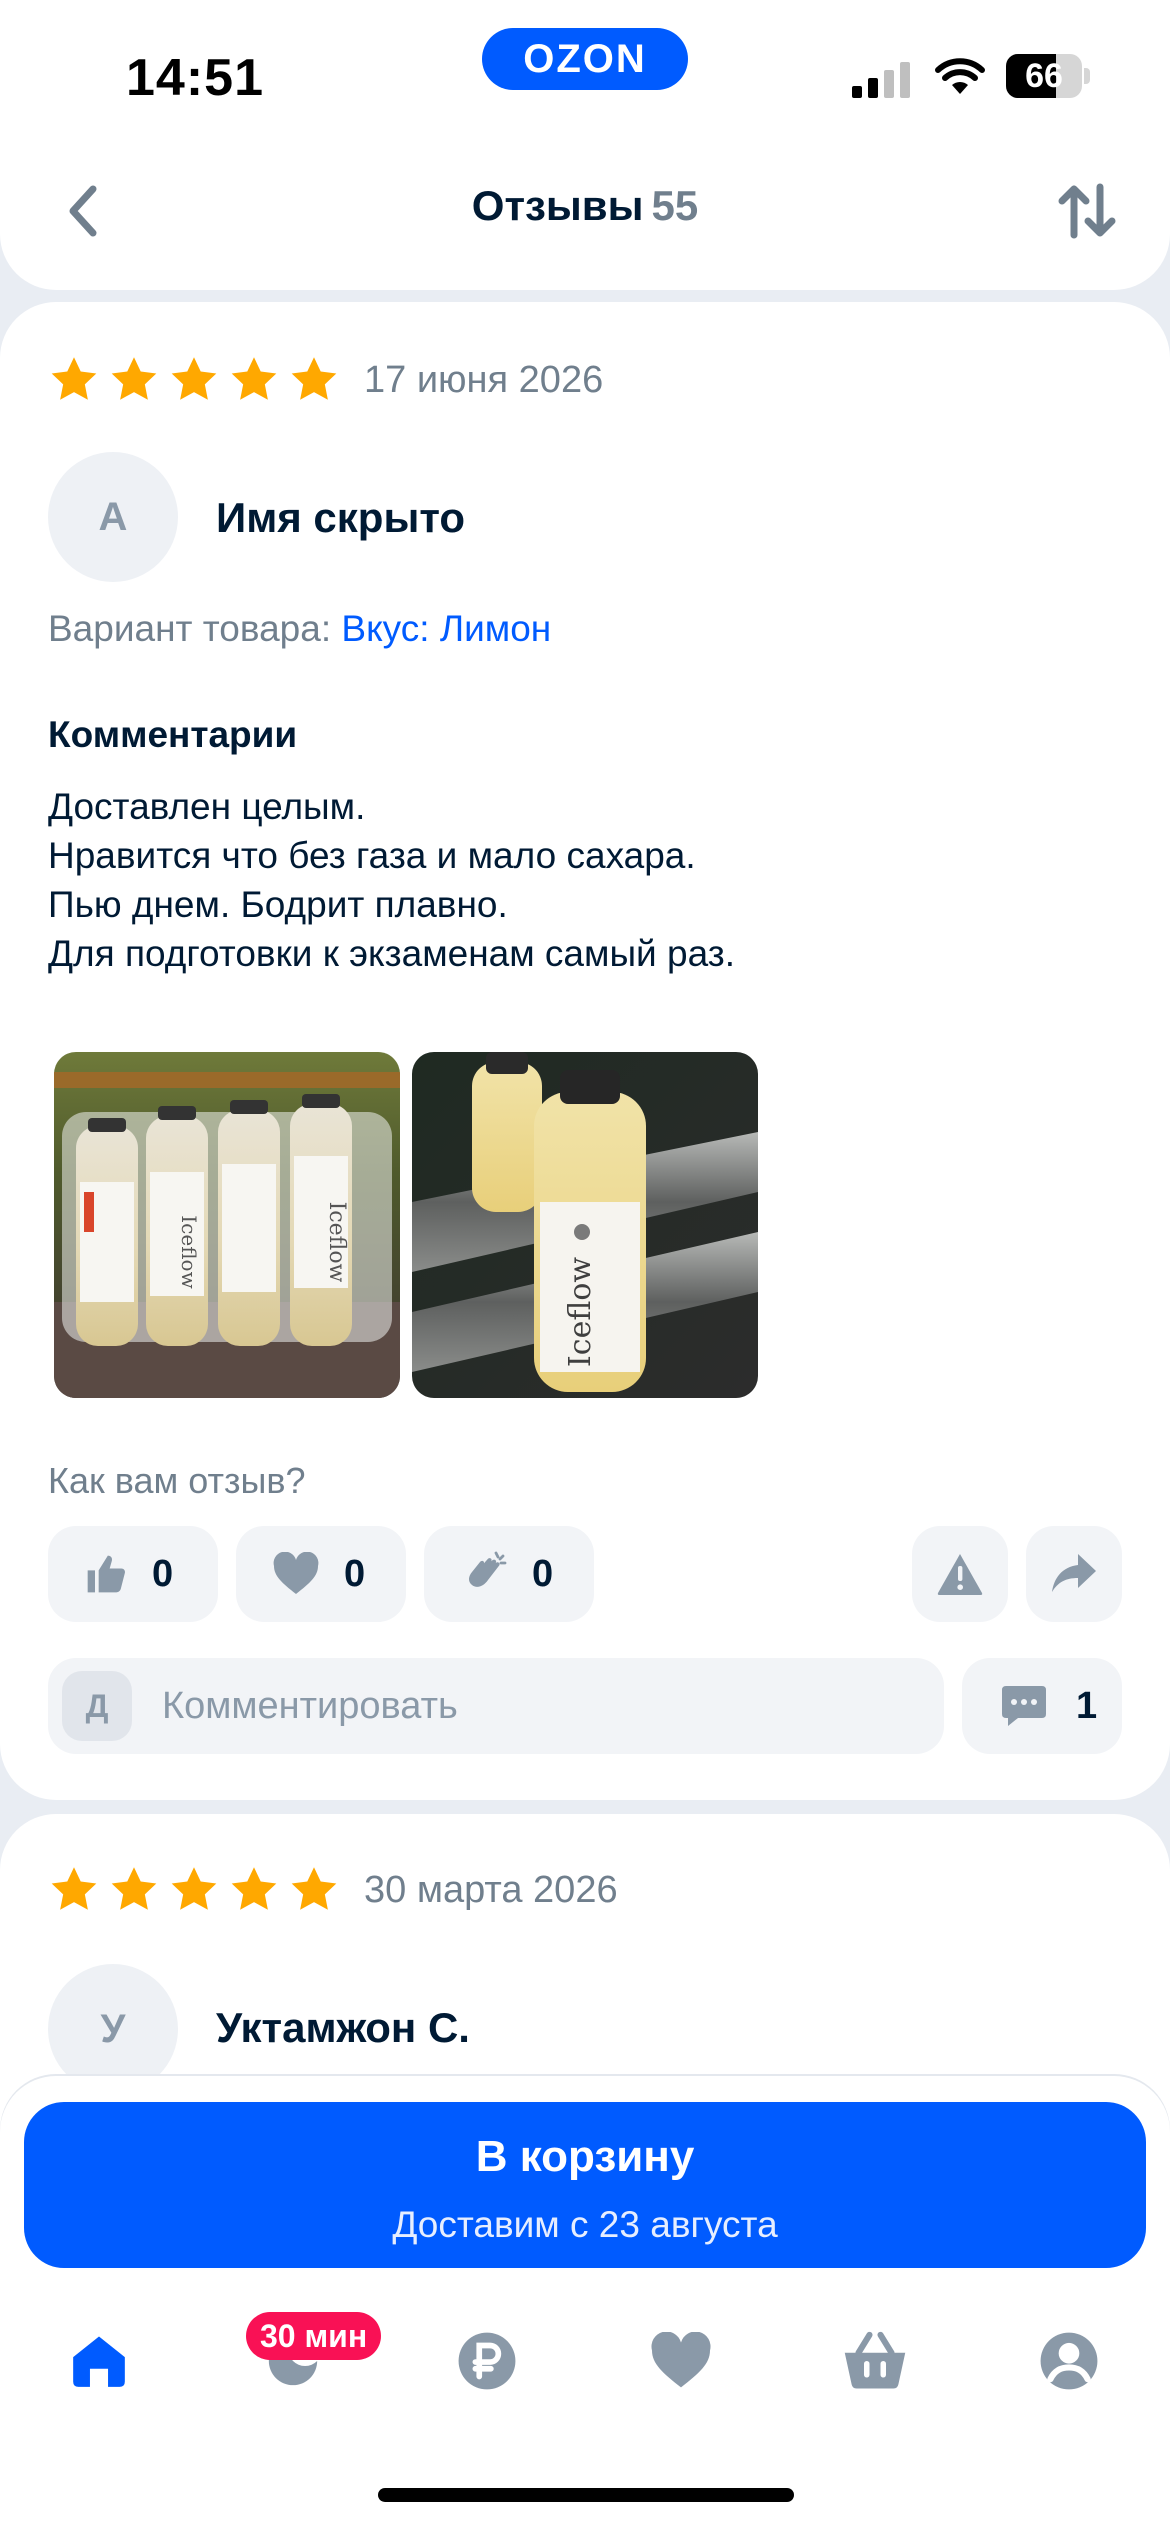 This screenshot has height=2532, width=1170. I want to click on review-text-line: Пью днем. Бодрит плавно., so click(278, 904).